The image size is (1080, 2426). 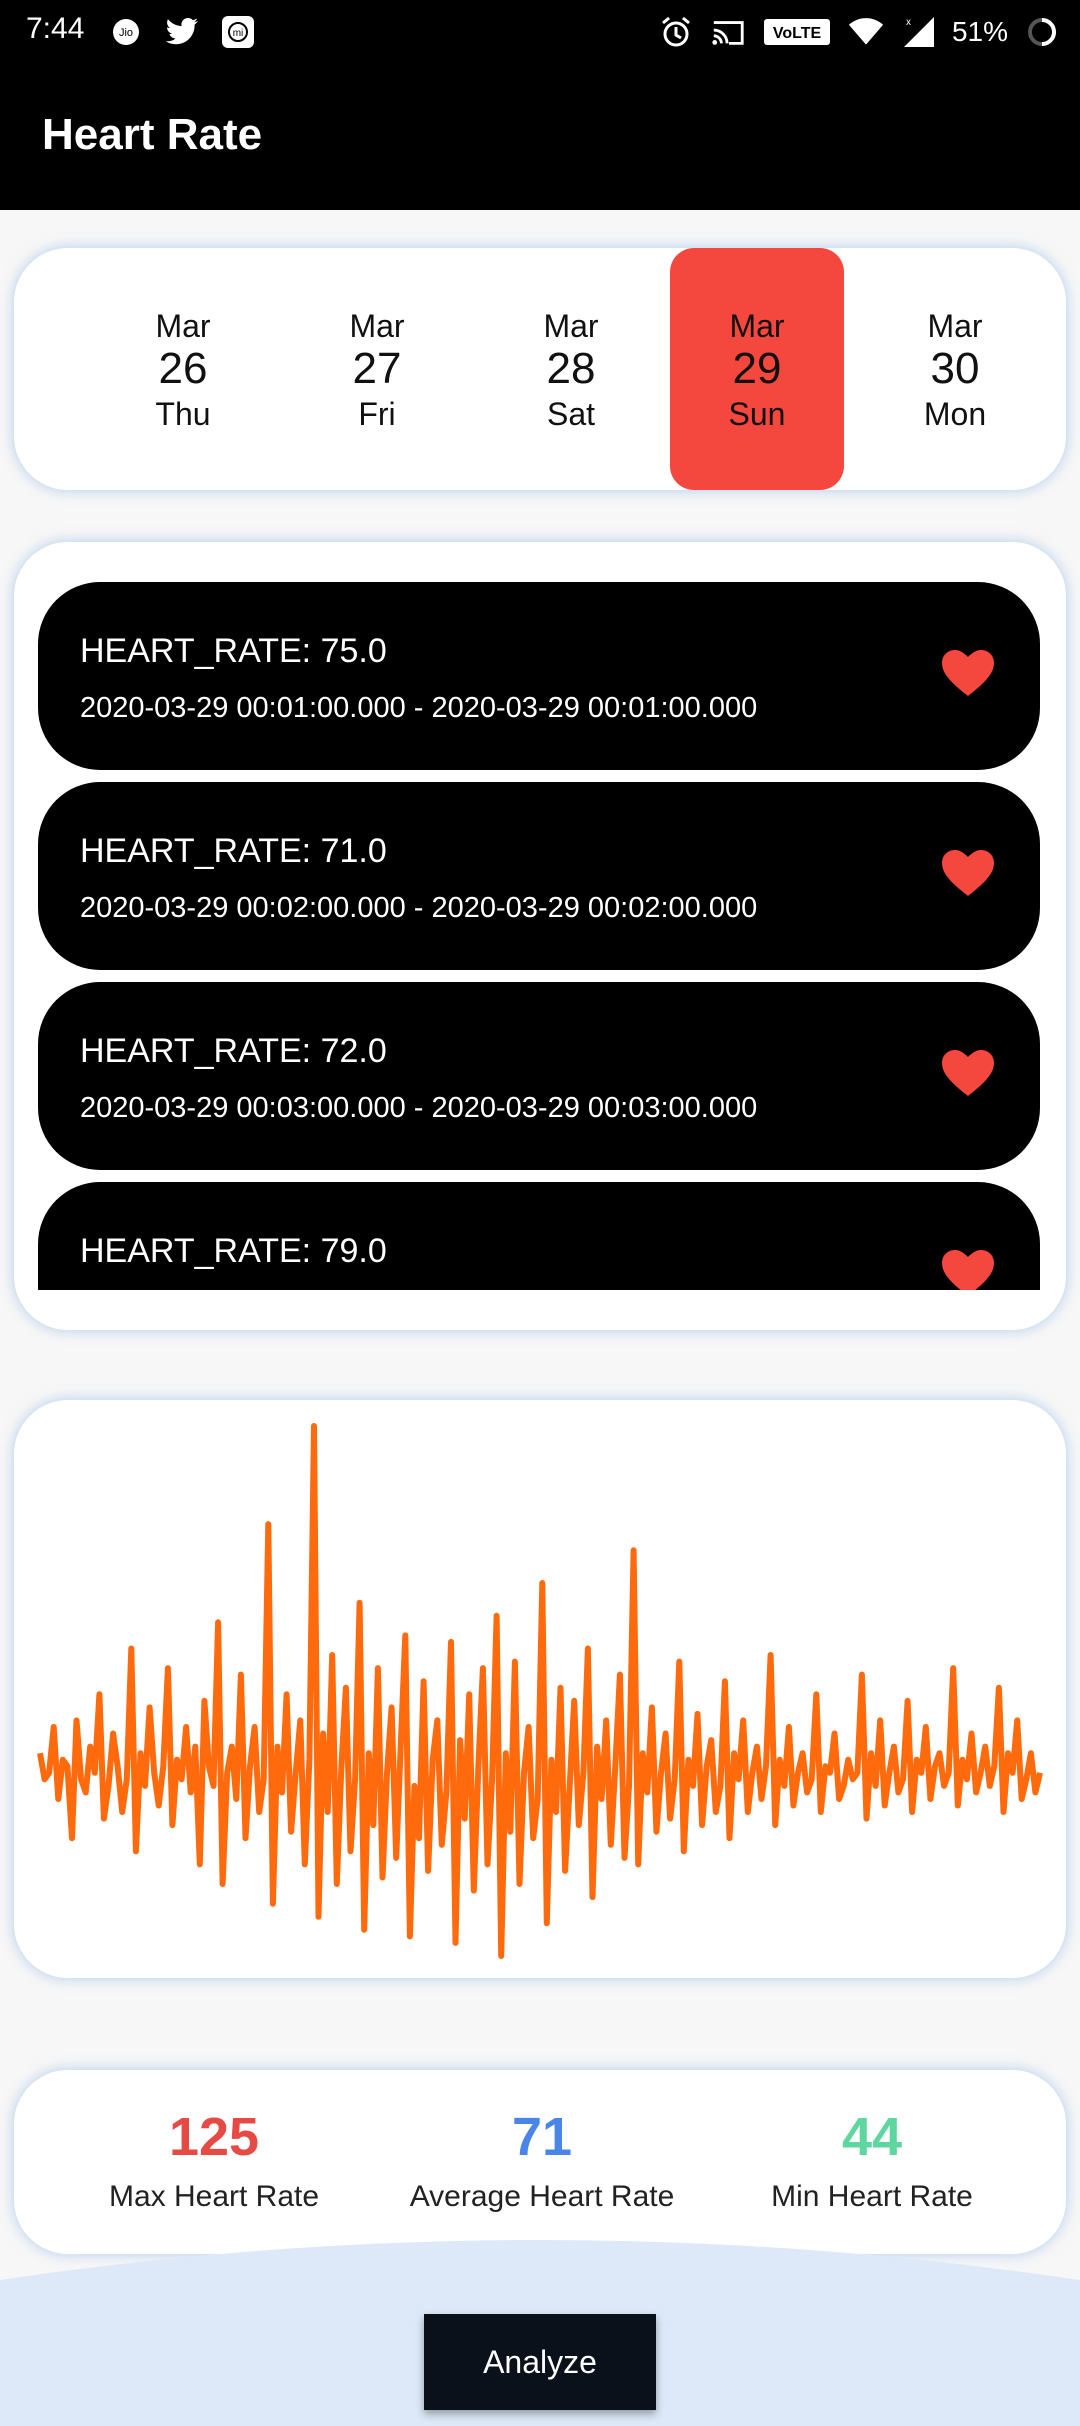 I want to click on date-day: 28, so click(x=571, y=368).